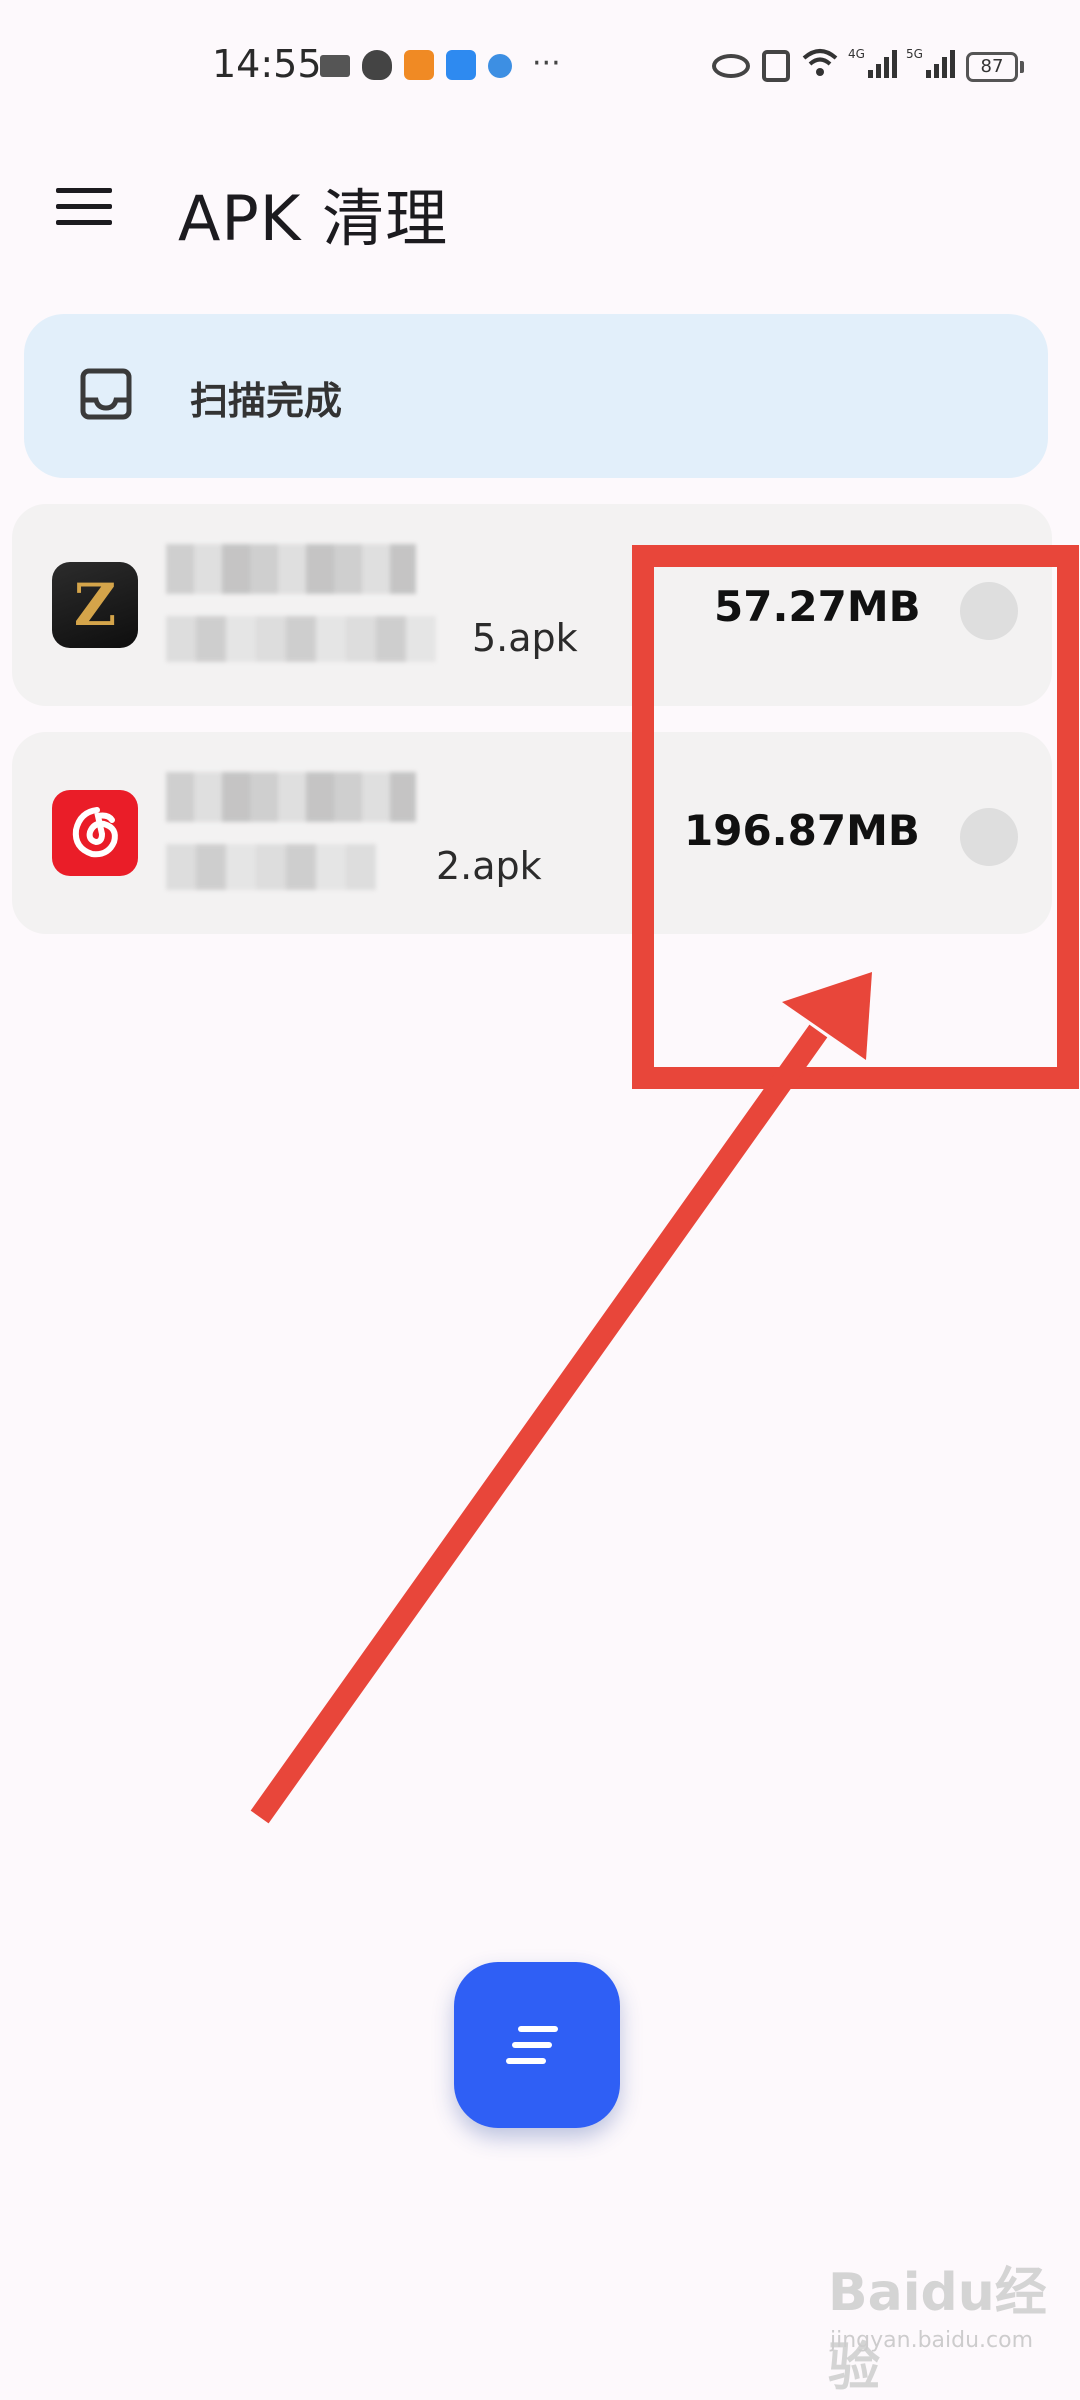  What do you see at coordinates (461, 65) in the screenshot?
I see `cloud-notification-icon` at bounding box center [461, 65].